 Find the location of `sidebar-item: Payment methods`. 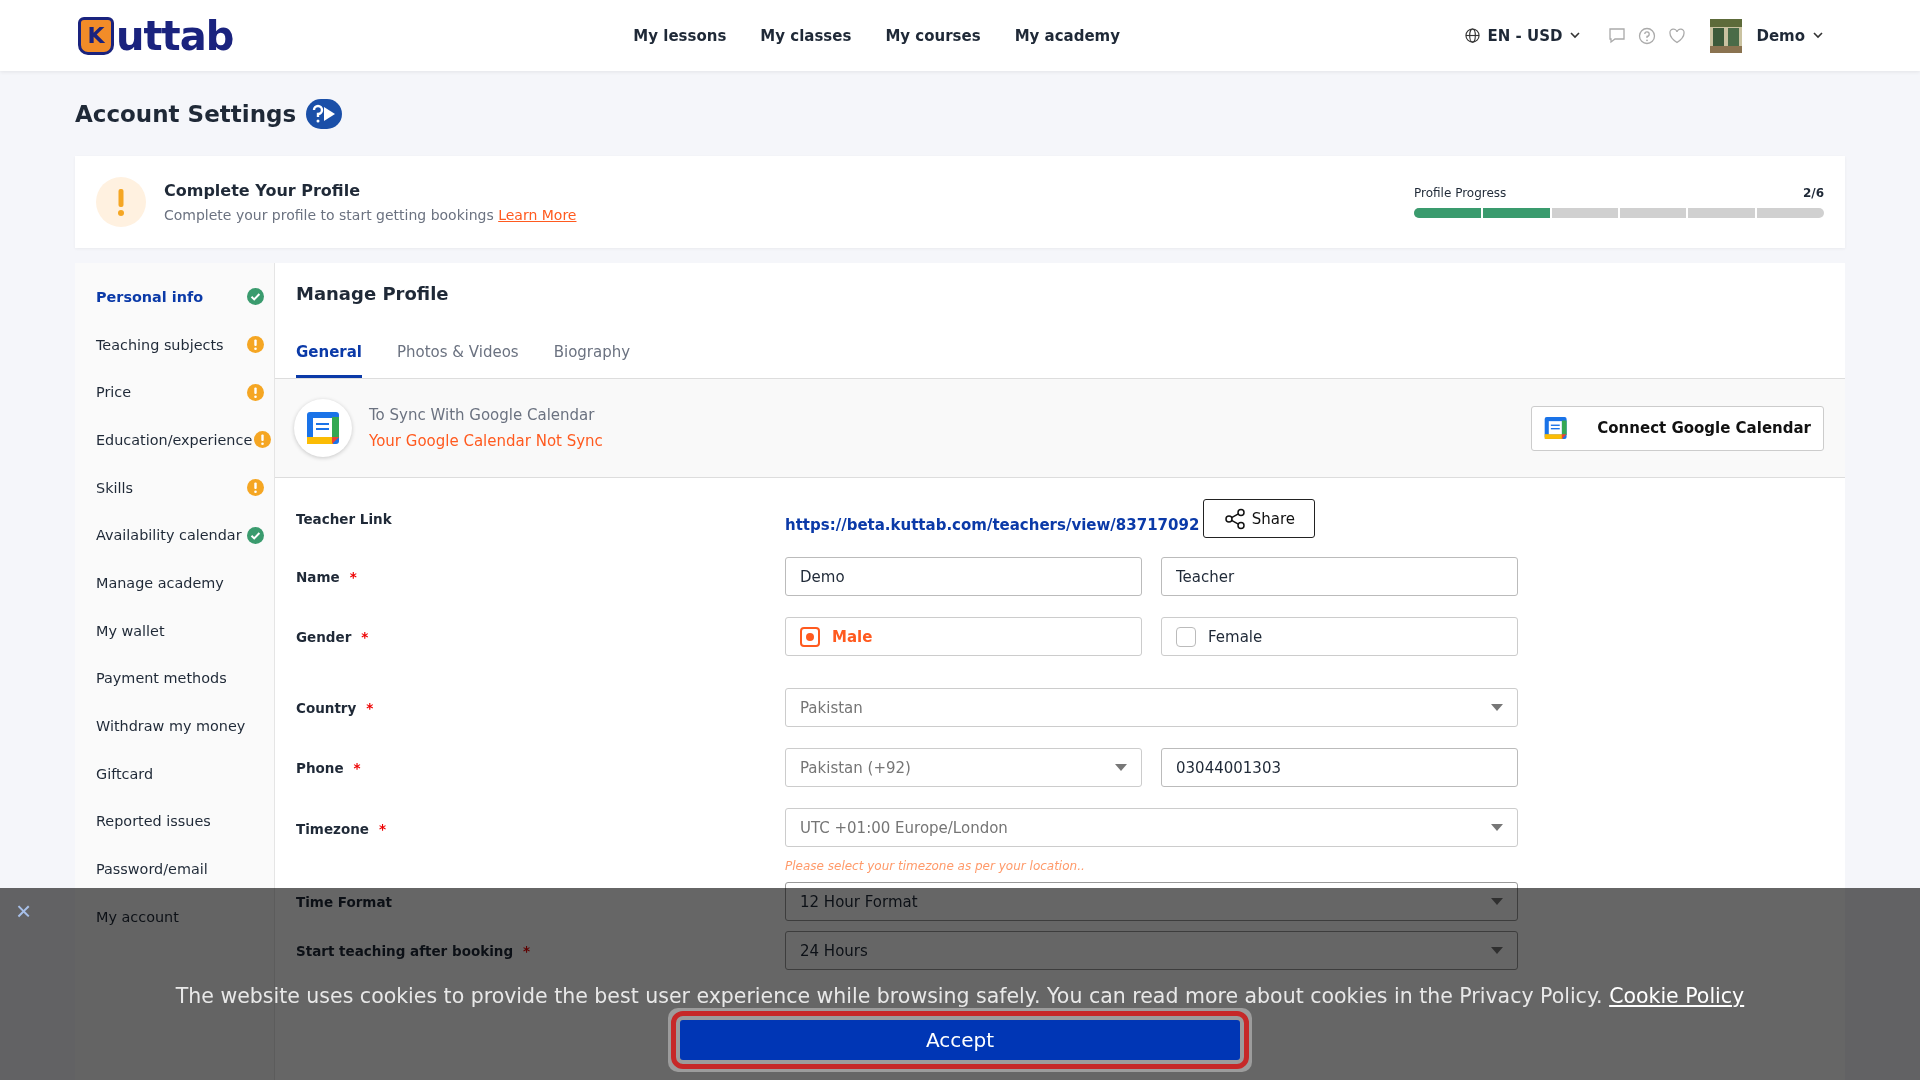

sidebar-item: Payment methods is located at coordinates (174, 678).